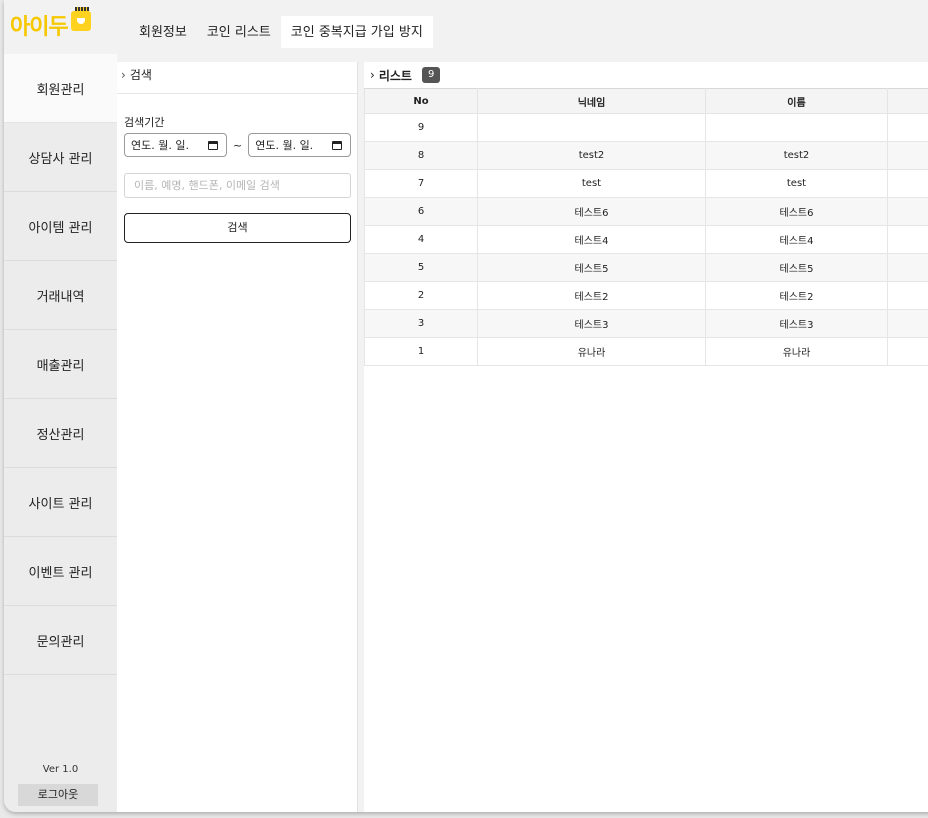 Image resolution: width=928 pixels, height=818 pixels. I want to click on search-input: 이름, 예명, 핸드폰, 이메일 검색, so click(237, 185).